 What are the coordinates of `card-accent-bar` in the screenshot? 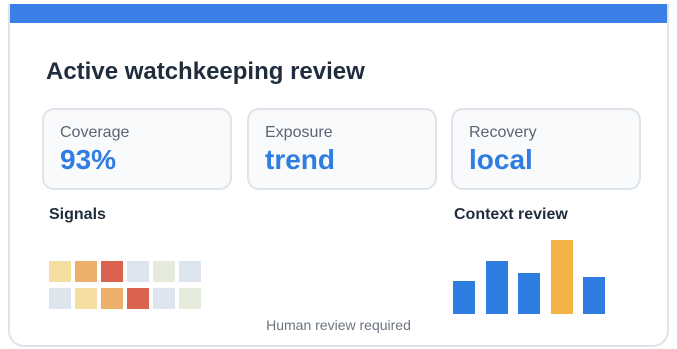 It's located at (338, 13).